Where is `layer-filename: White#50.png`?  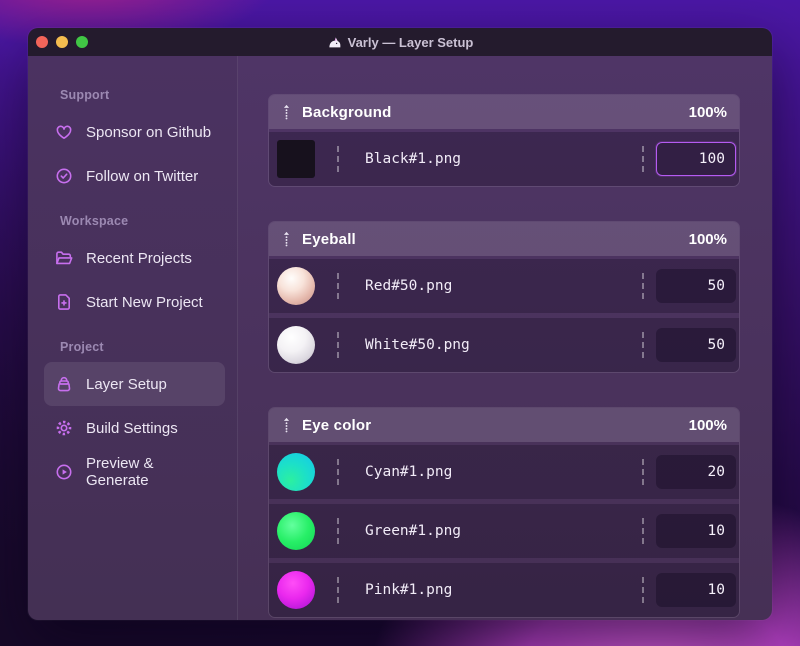
layer-filename: White#50.png is located at coordinates (417, 345).